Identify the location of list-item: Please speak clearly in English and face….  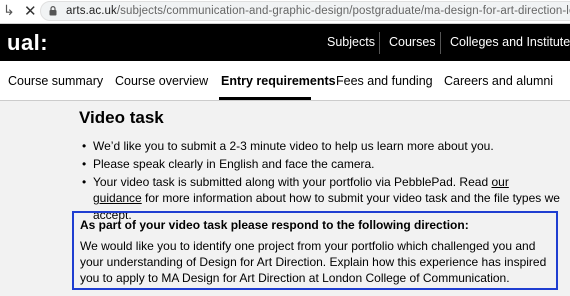
(320, 164).